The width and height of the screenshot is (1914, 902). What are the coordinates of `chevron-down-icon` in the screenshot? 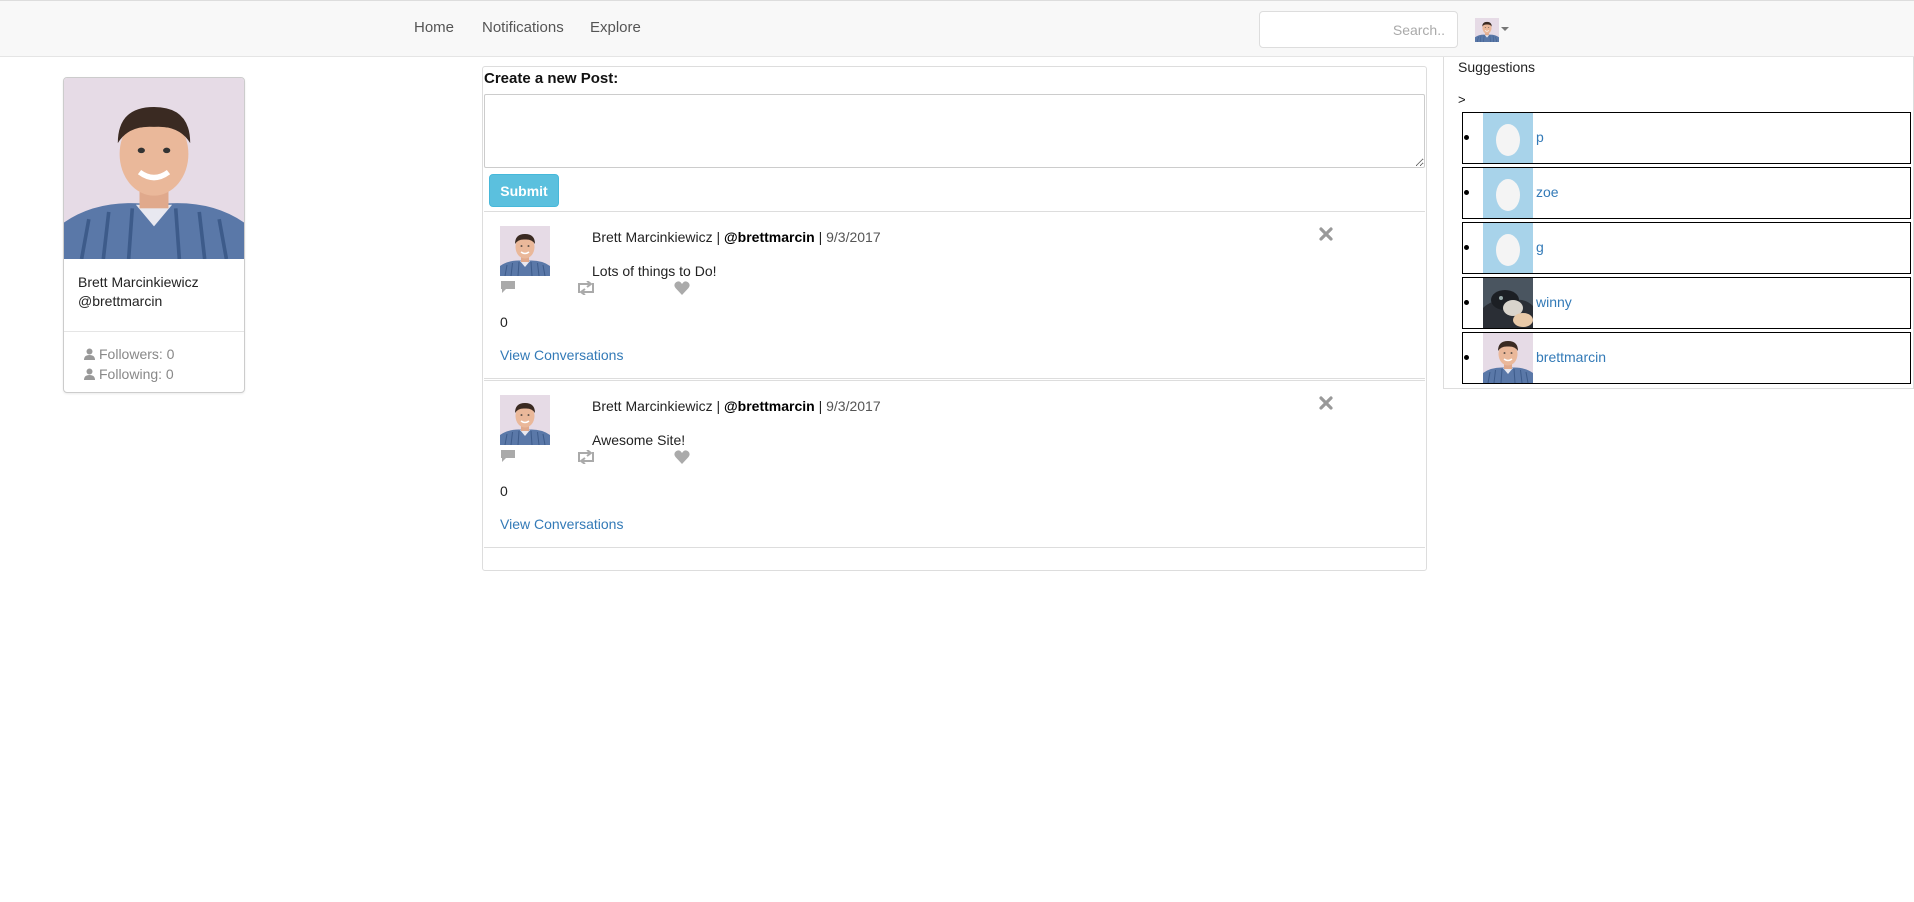 It's located at (1505, 29).